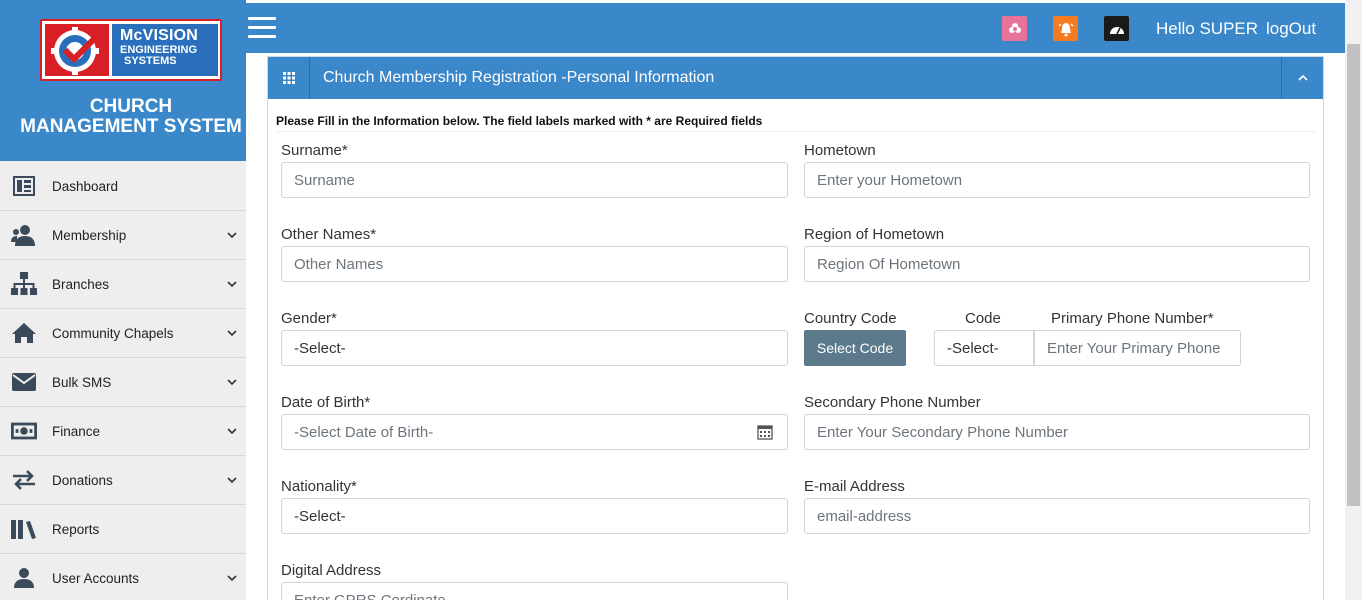 This screenshot has width=1362, height=600. I want to click on company-logo: McVISION ENGINEERING SYSTEMS, so click(131, 50).